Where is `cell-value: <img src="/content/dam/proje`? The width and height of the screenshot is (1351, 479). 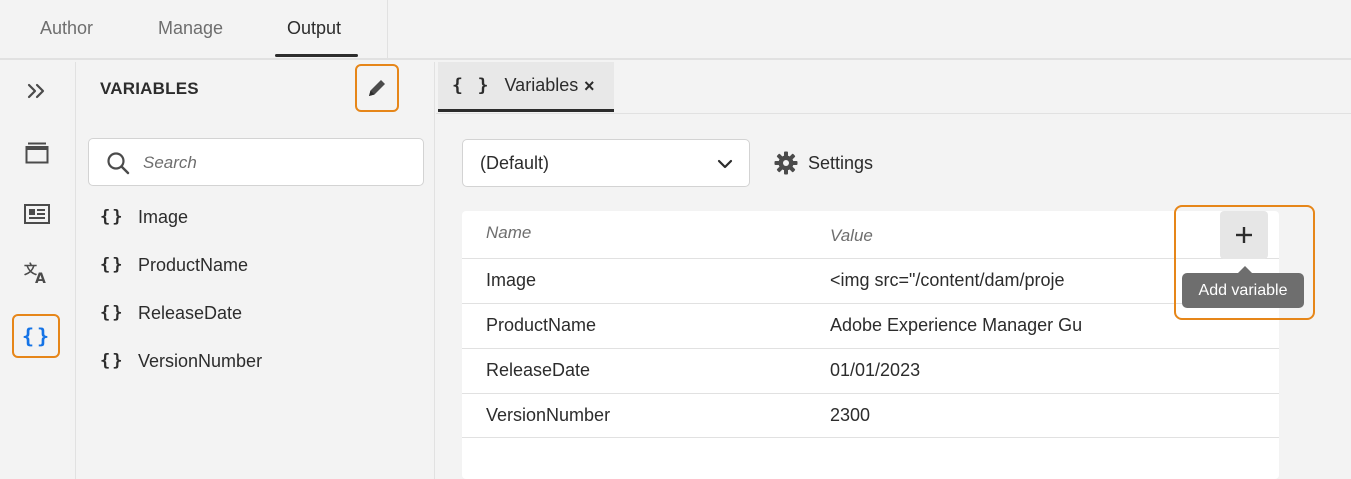
cell-value: <img src="/content/dam/proje is located at coordinates (961, 280).